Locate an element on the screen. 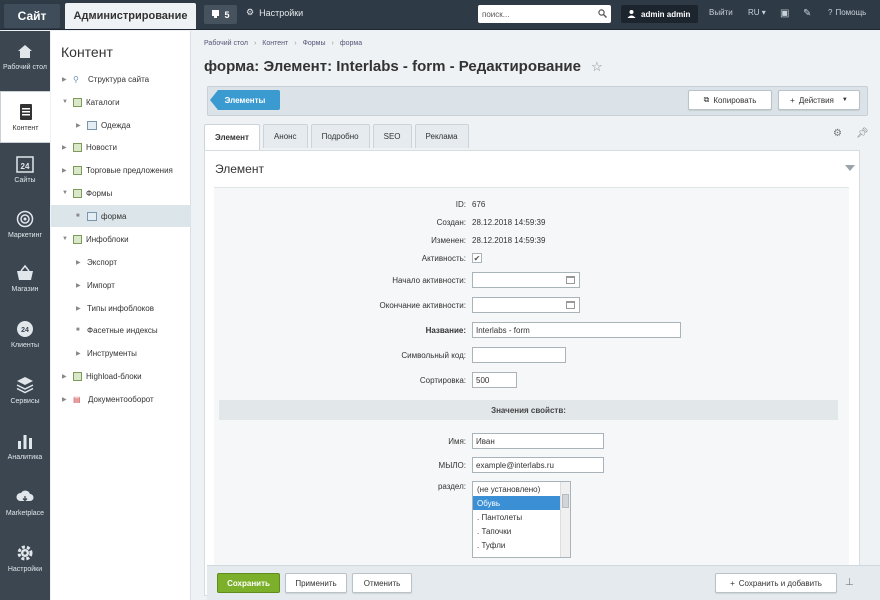  menu-item-clothes: ▶ Одежда is located at coordinates (121, 125).